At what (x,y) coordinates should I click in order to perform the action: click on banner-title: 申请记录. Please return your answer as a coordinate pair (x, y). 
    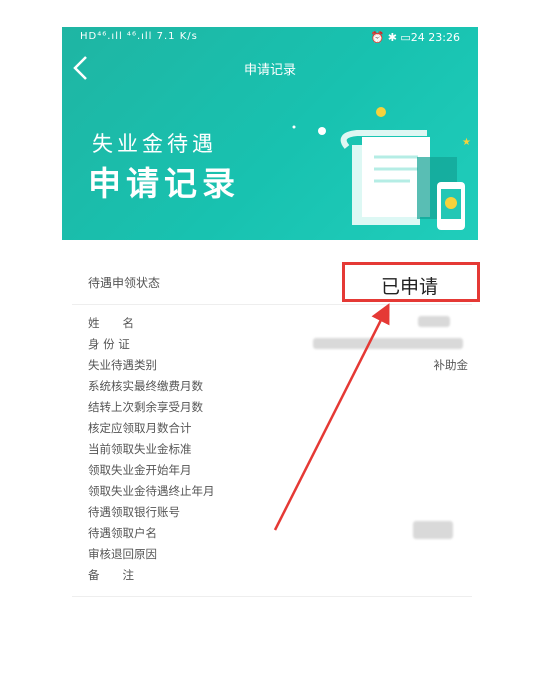
    Looking at the image, I should click on (164, 183).